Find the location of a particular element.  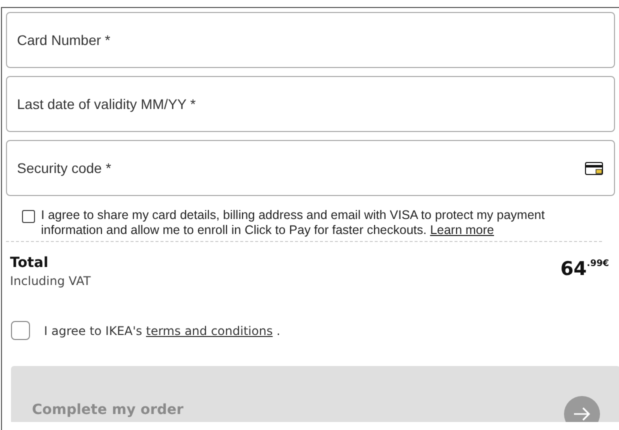

vat-note: Including VAT is located at coordinates (50, 281).